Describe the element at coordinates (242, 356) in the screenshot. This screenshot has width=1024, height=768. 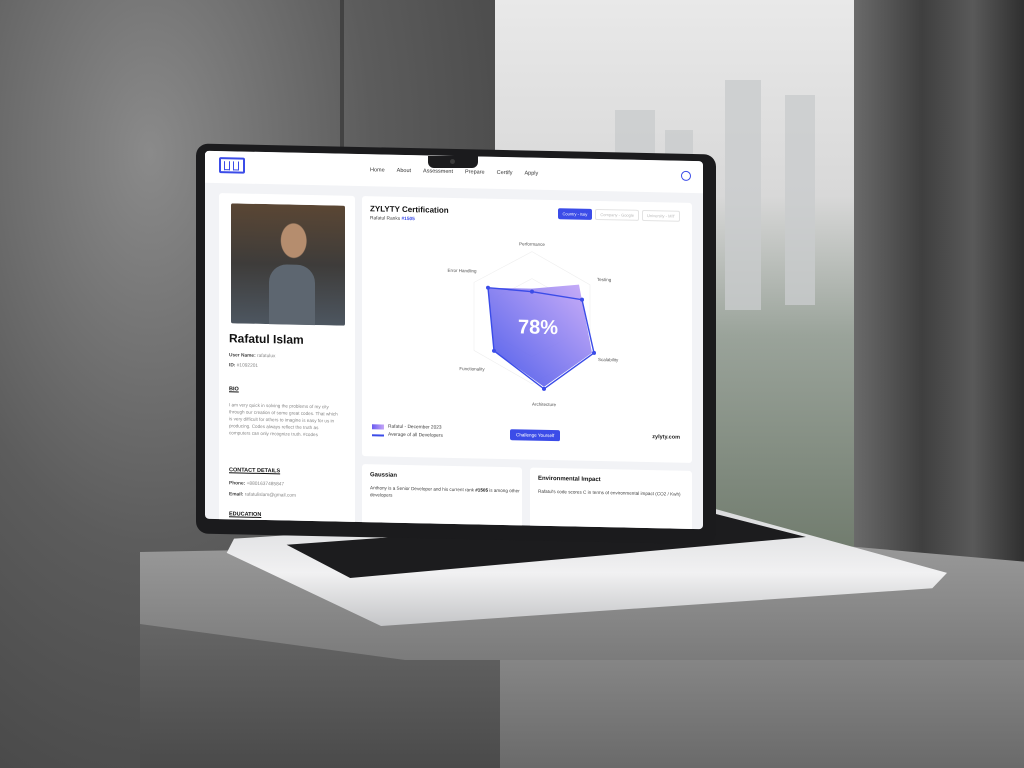
I see `username-label: User Name:` at that location.